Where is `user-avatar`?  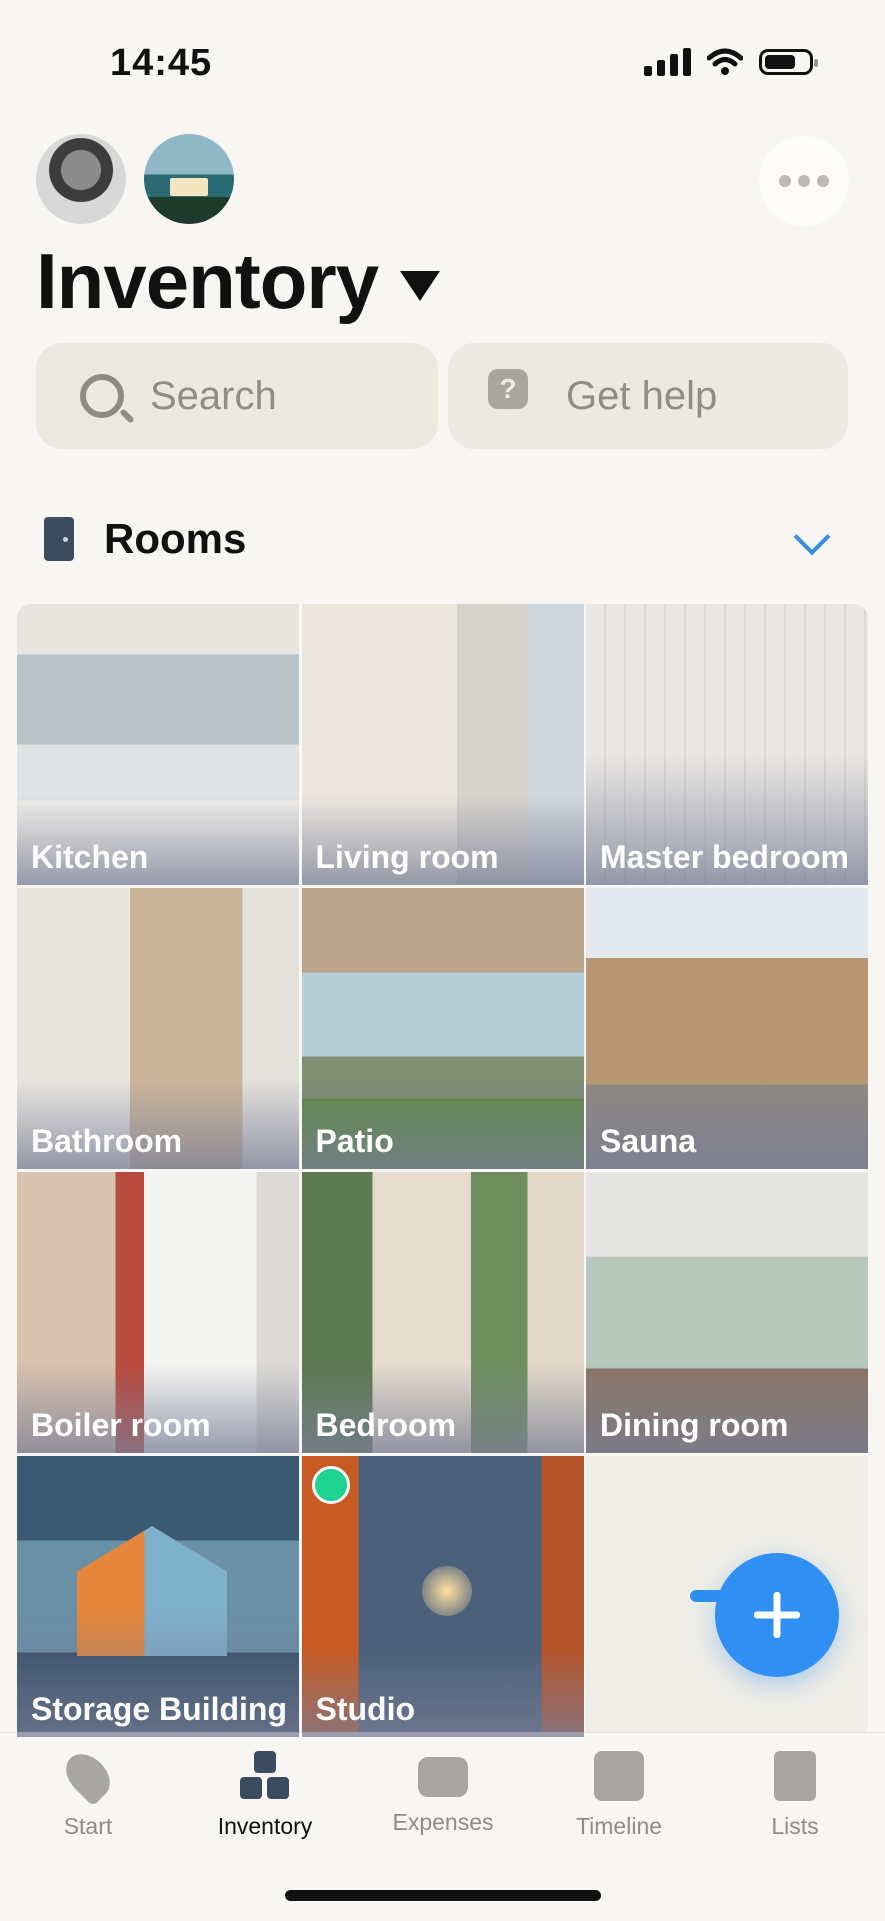
user-avatar is located at coordinates (81, 179).